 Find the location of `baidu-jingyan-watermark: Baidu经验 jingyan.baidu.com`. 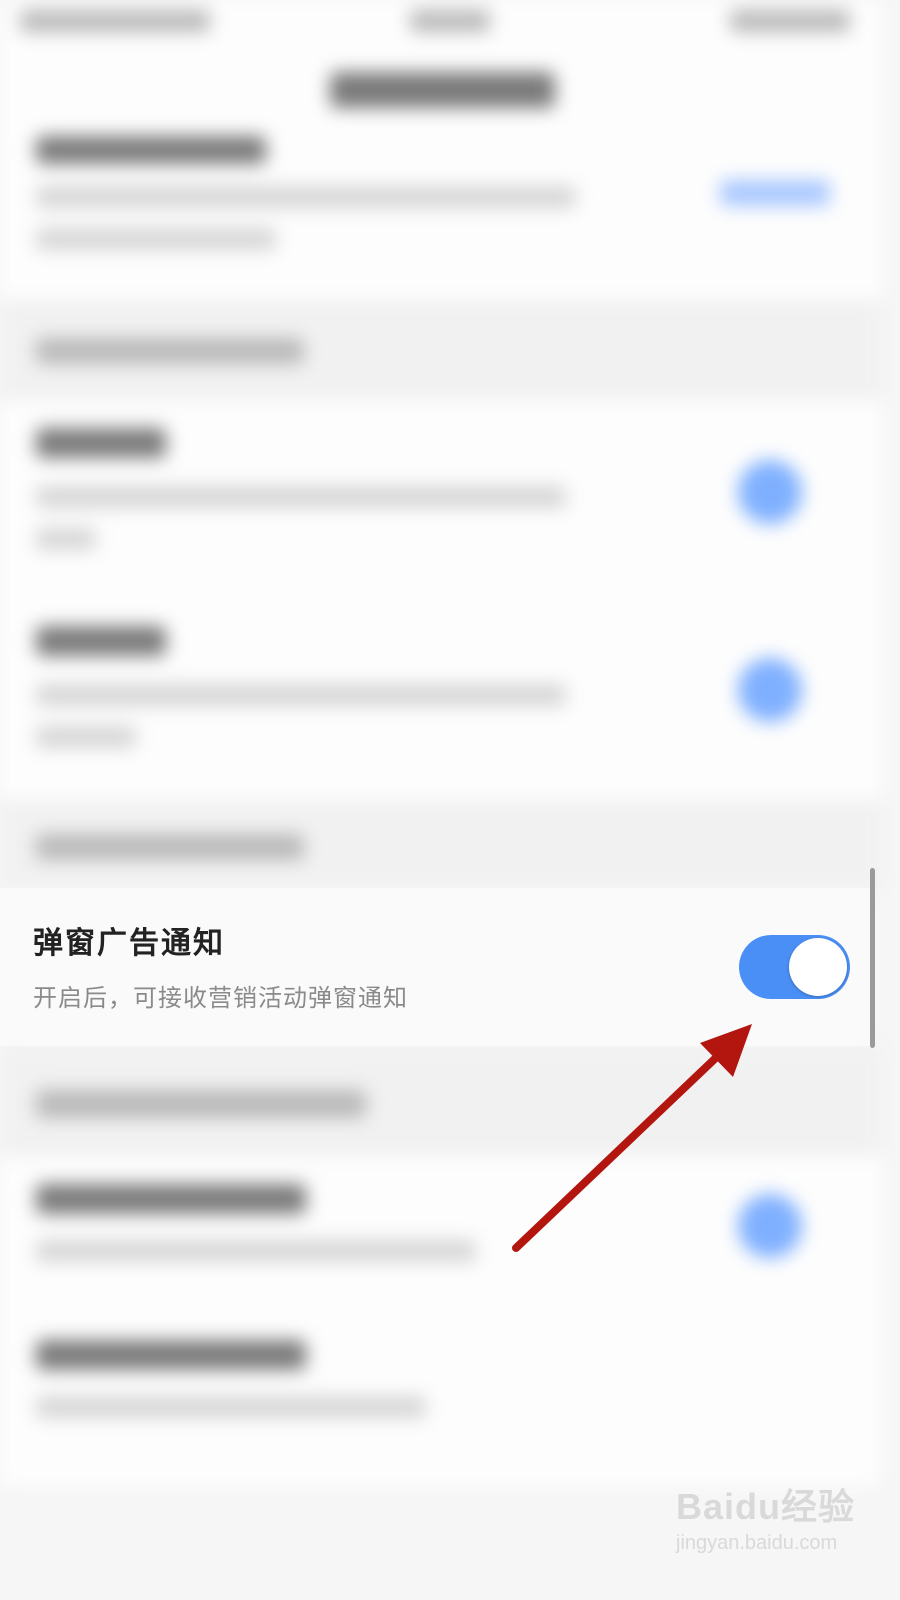

baidu-jingyan-watermark: Baidu经验 jingyan.baidu.com is located at coordinates (765, 1516).